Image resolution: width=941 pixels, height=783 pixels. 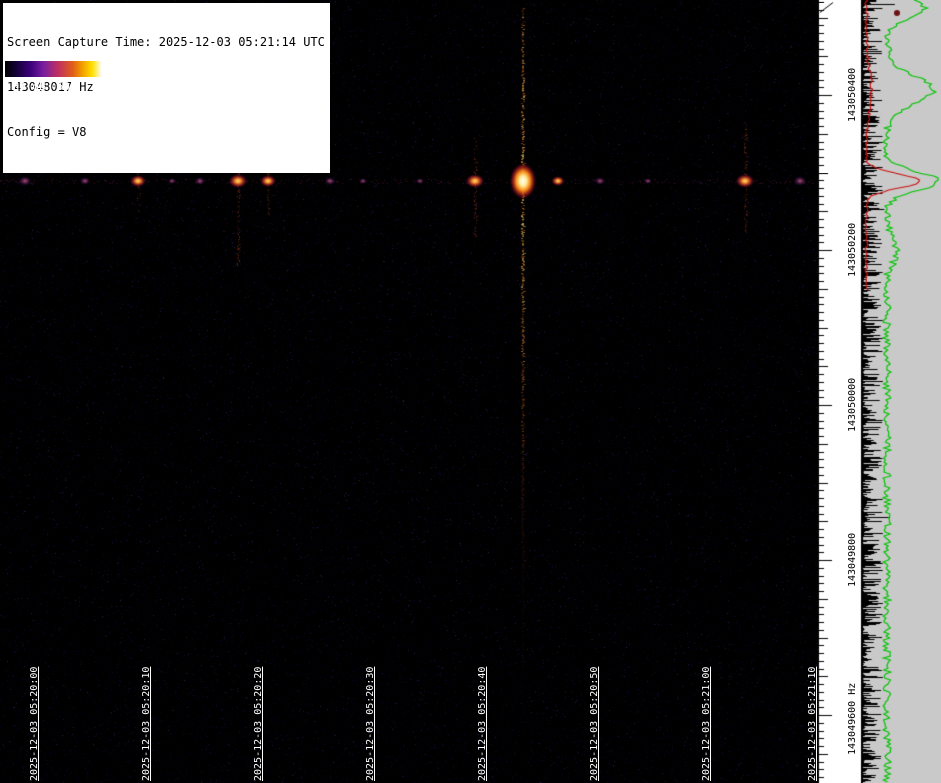 I want to click on color-scale-legend: -80 dB -60 -40, so click(x=54, y=77).